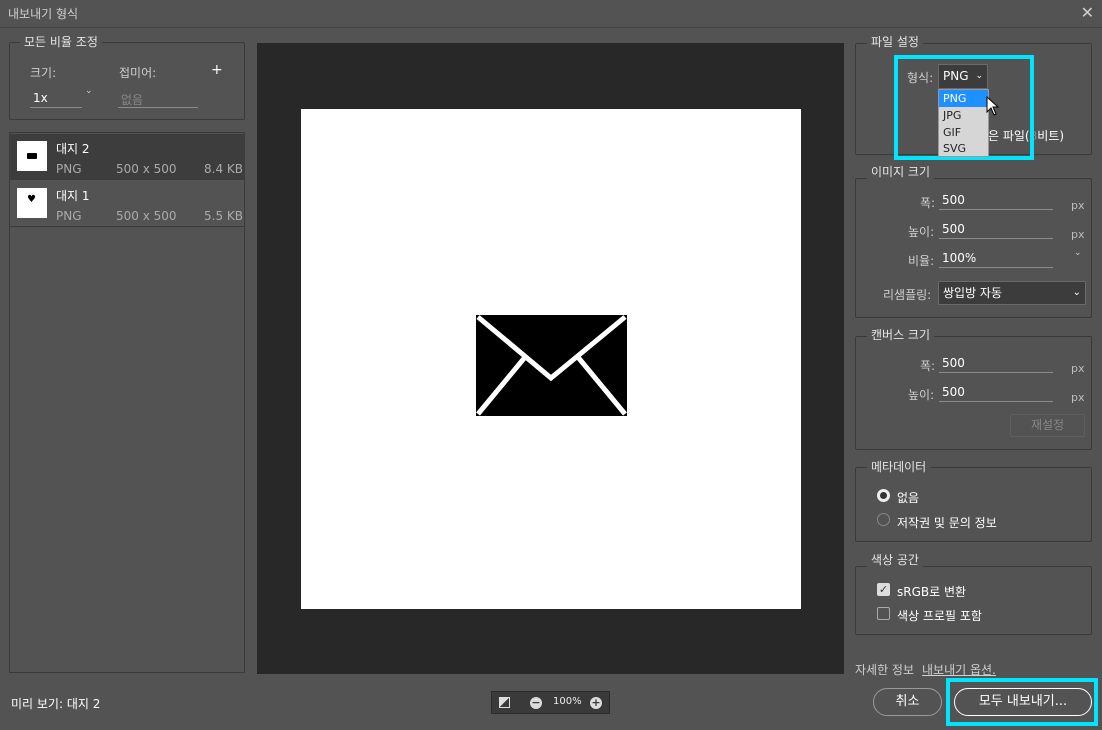 The width and height of the screenshot is (1102, 730). I want to click on format-option-gif: GIF, so click(963, 132).